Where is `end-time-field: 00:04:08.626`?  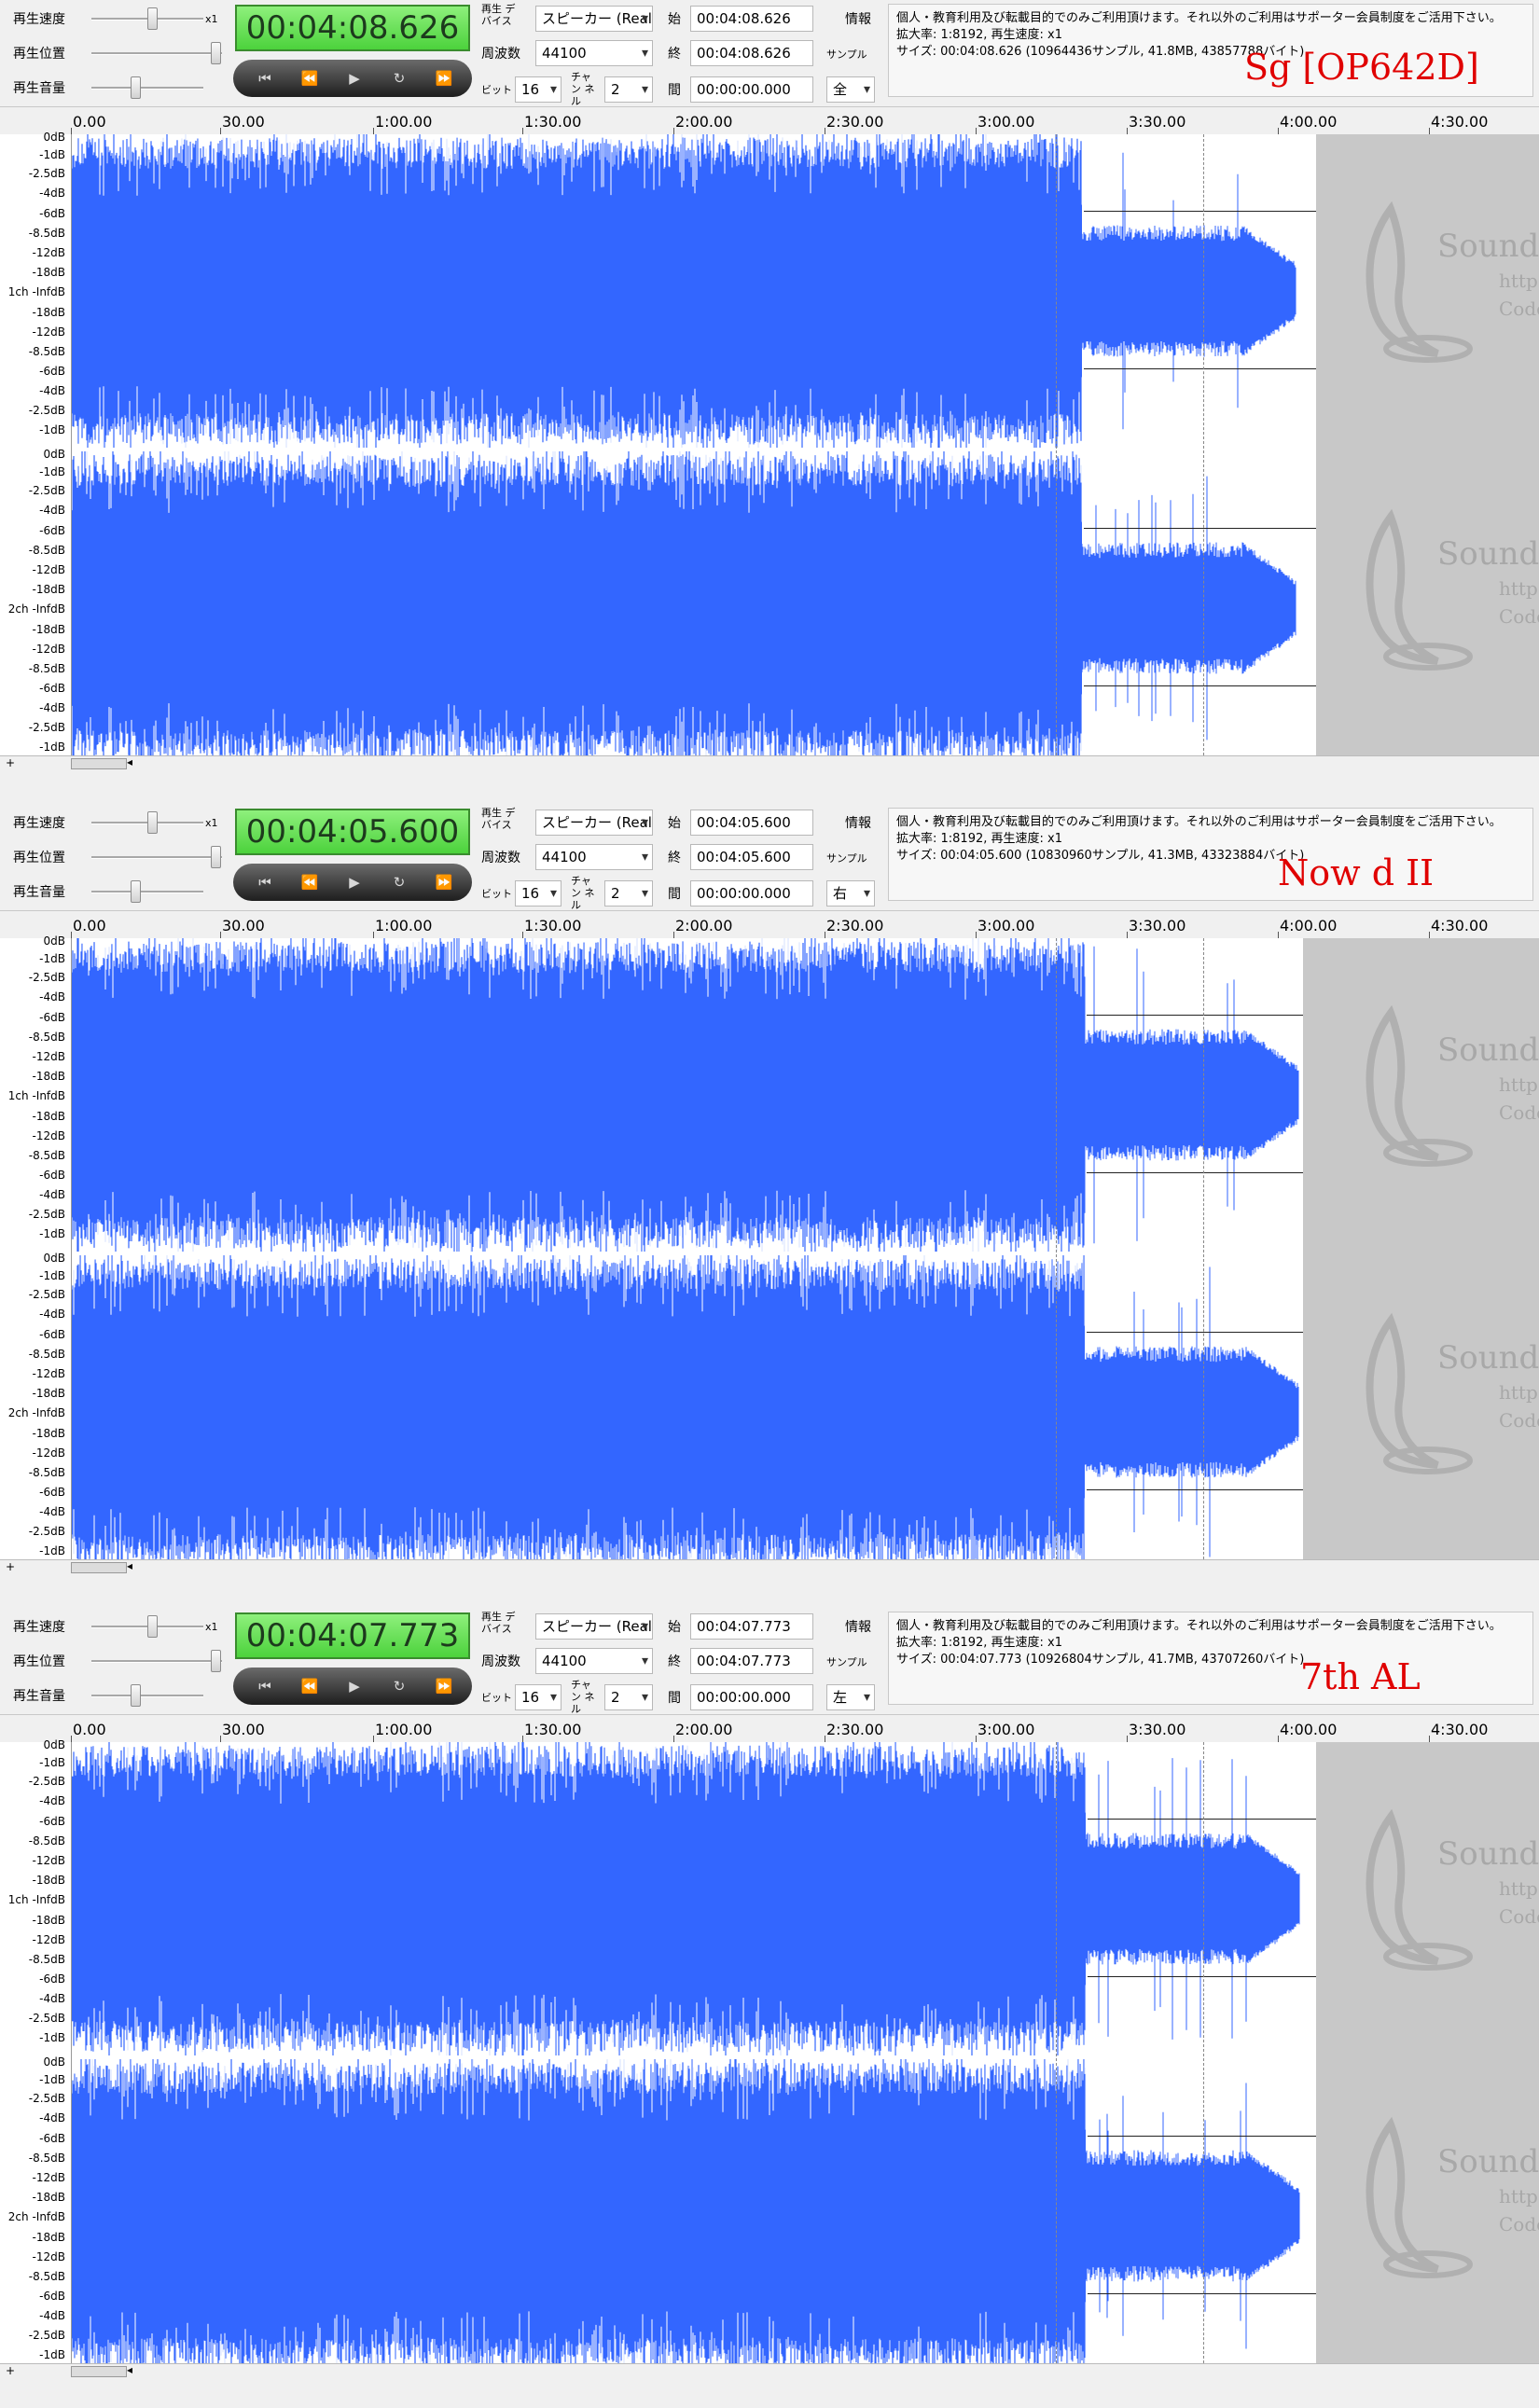 end-time-field: 00:04:08.626 is located at coordinates (751, 53).